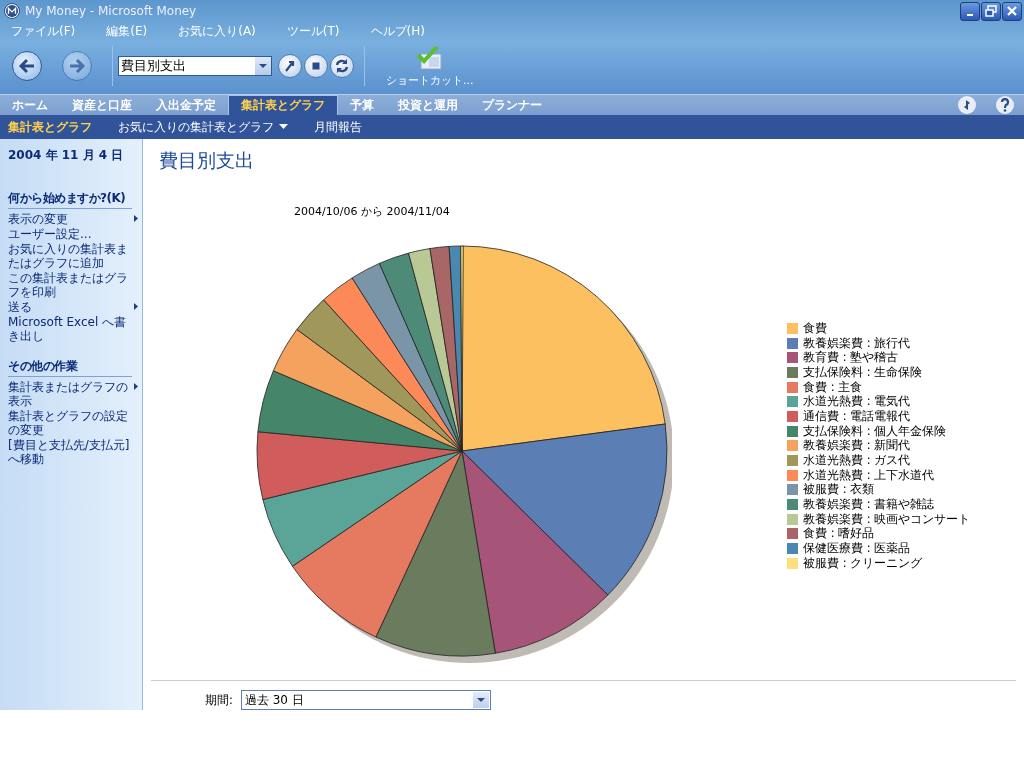 Image resolution: width=1024 pixels, height=768 pixels. What do you see at coordinates (851, 358) in the screenshot?
I see `legend-label: 教育費 : 塾や稽古` at bounding box center [851, 358].